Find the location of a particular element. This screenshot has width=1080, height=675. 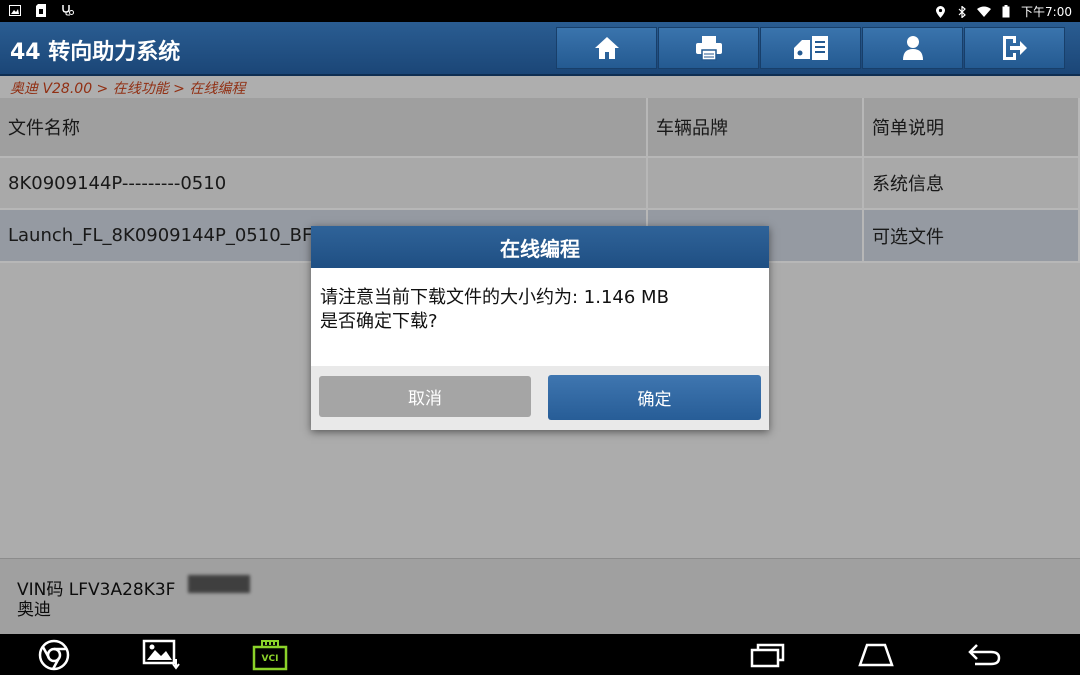

home-button is located at coordinates (606, 48).